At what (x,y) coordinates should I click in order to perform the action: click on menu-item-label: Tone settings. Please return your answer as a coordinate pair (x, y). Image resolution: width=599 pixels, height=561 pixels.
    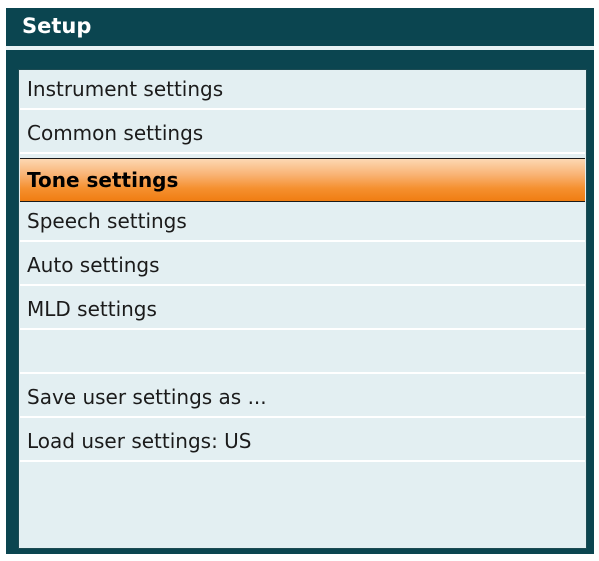
    Looking at the image, I should click on (103, 180).